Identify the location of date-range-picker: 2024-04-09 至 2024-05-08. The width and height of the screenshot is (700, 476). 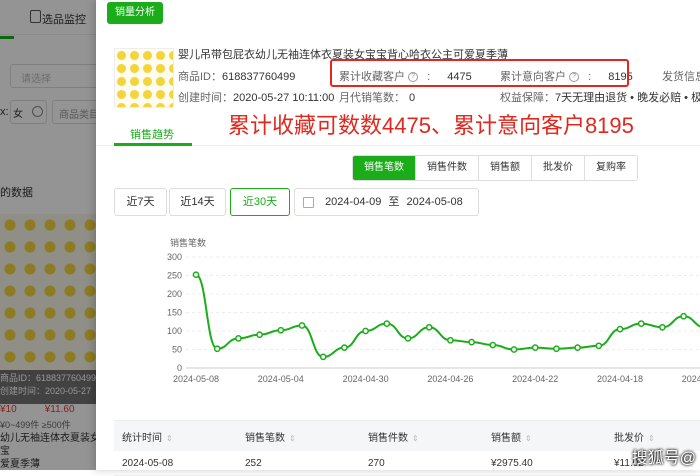
(386, 202).